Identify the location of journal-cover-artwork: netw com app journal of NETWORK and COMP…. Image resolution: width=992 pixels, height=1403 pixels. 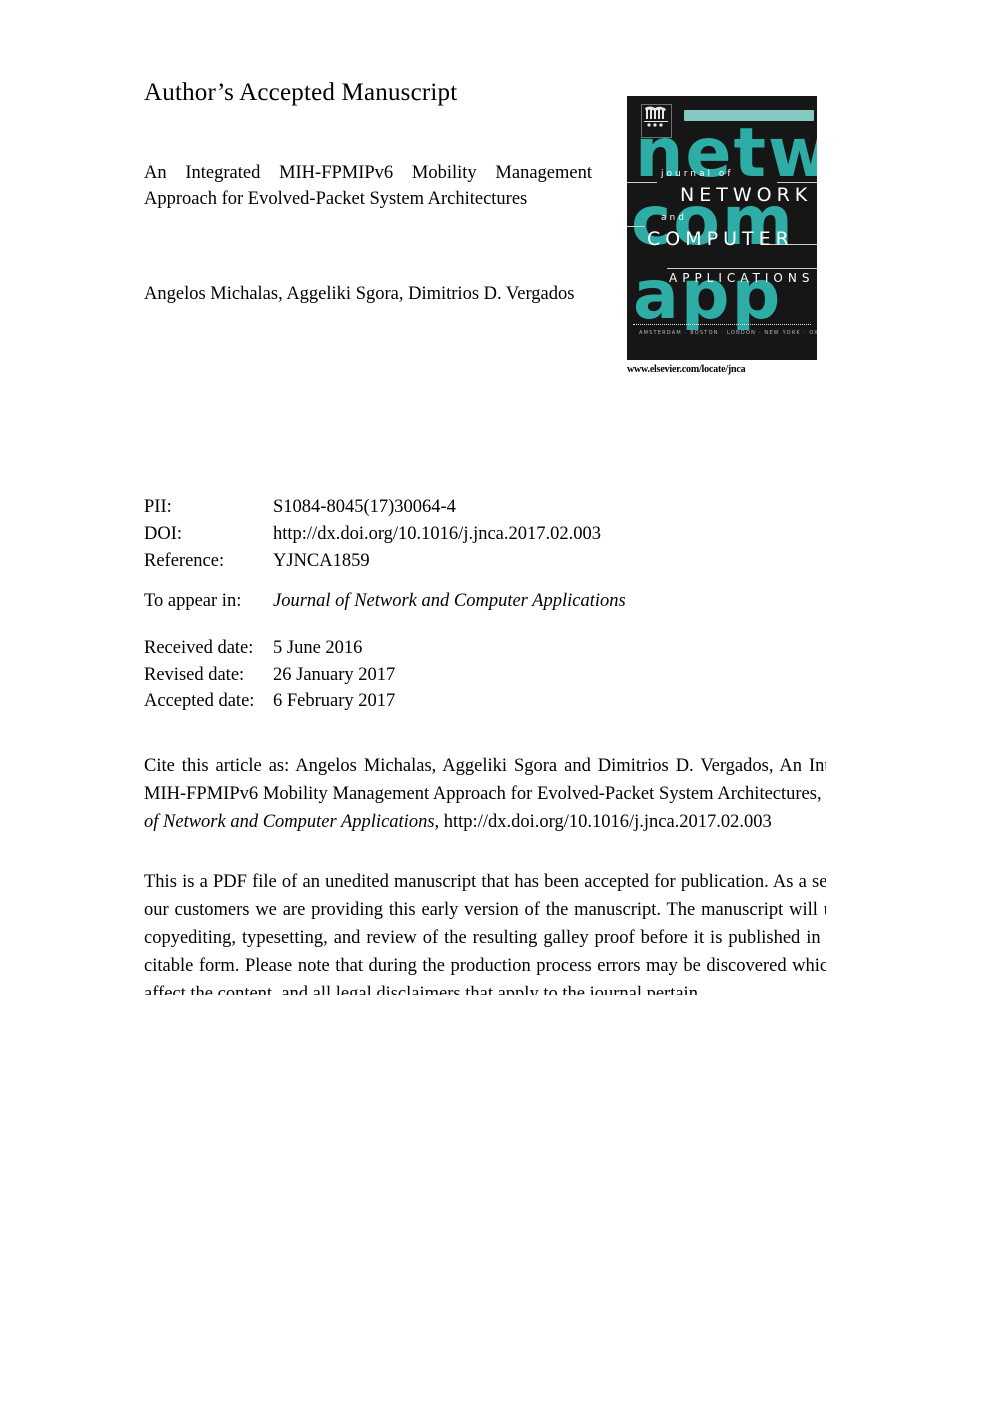
(722, 228).